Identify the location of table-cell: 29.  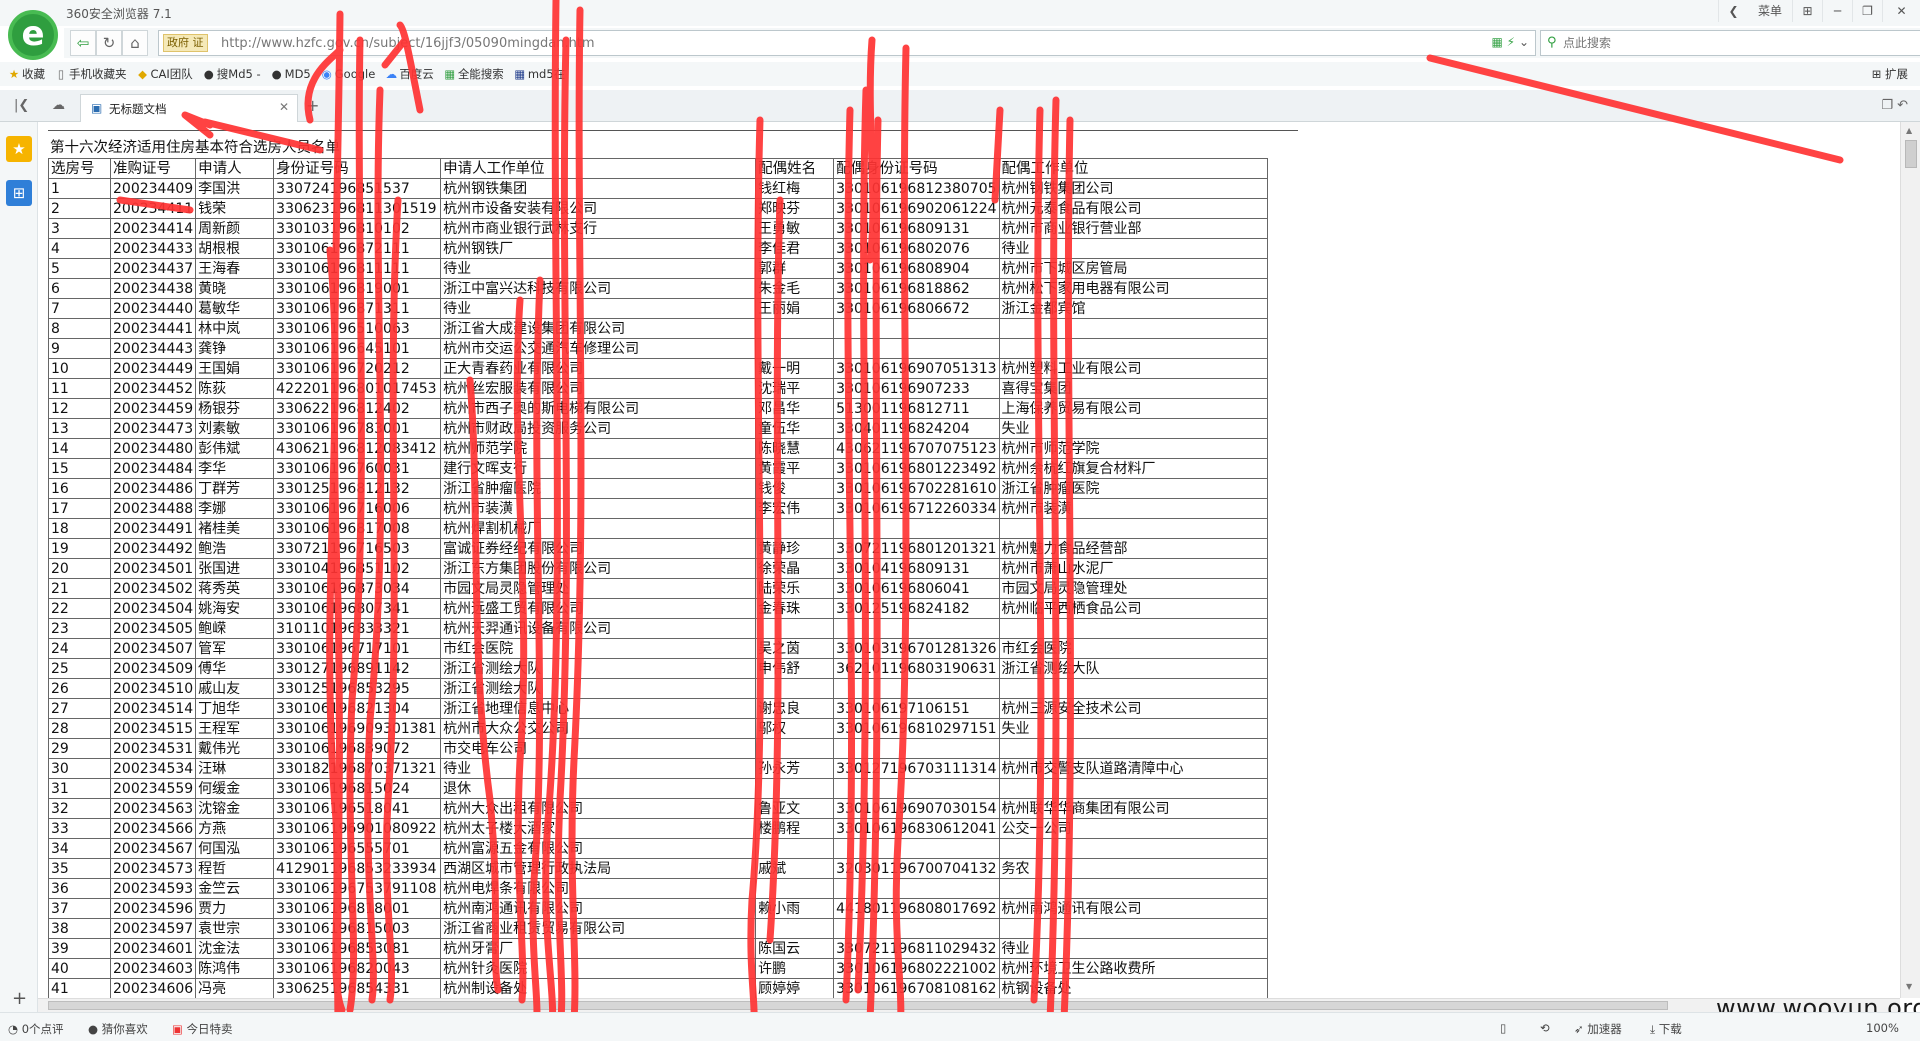
(79, 748).